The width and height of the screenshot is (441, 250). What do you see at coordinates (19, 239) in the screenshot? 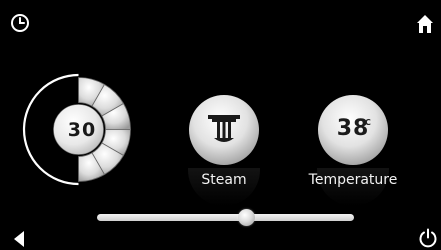
I see `back-arrow-icon` at bounding box center [19, 239].